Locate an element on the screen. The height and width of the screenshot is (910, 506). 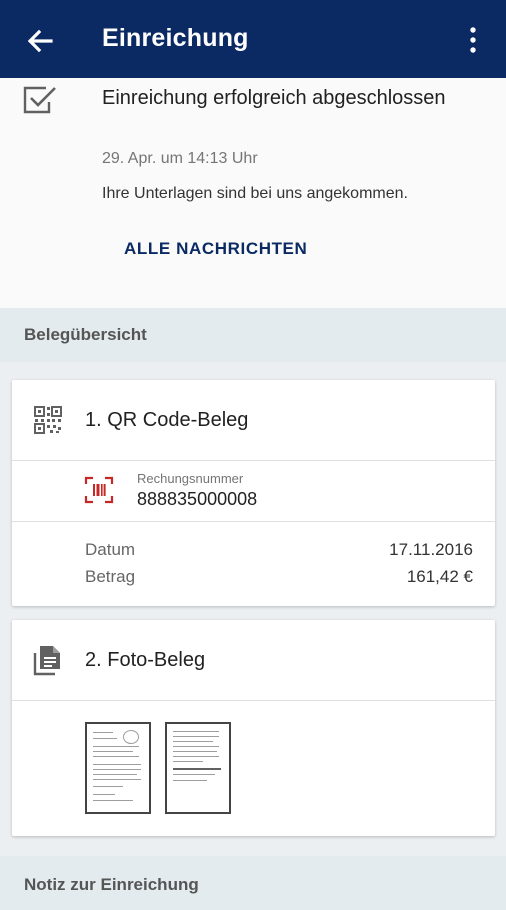
section-header-receipts: Belegübersicht is located at coordinates (253, 335).